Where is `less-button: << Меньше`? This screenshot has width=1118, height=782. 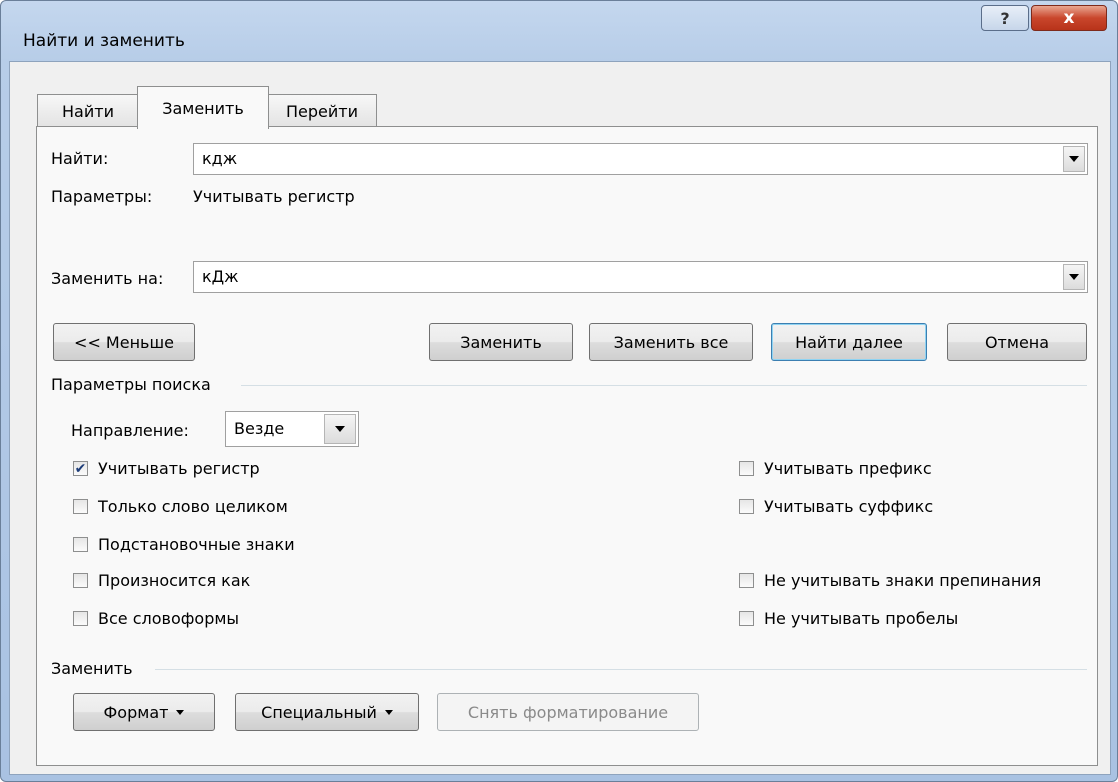 less-button: << Меньше is located at coordinates (124, 342).